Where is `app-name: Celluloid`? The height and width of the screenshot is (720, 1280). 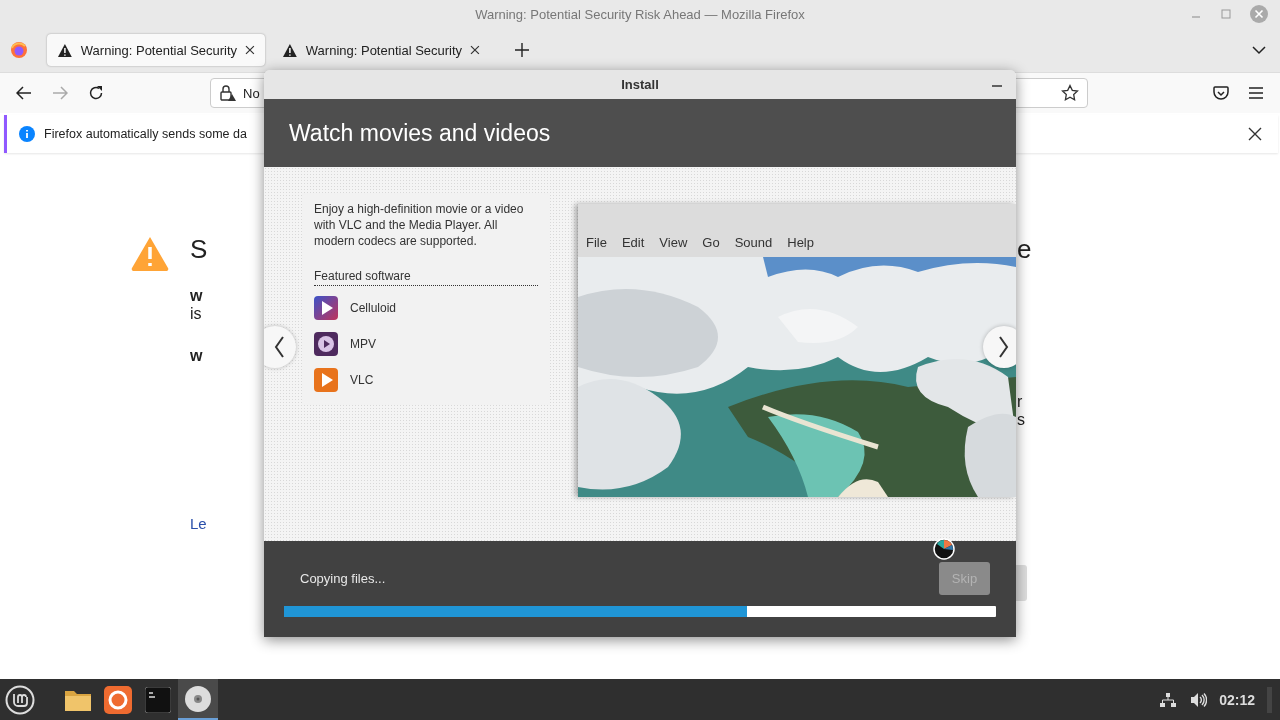
app-name: Celluloid is located at coordinates (373, 308).